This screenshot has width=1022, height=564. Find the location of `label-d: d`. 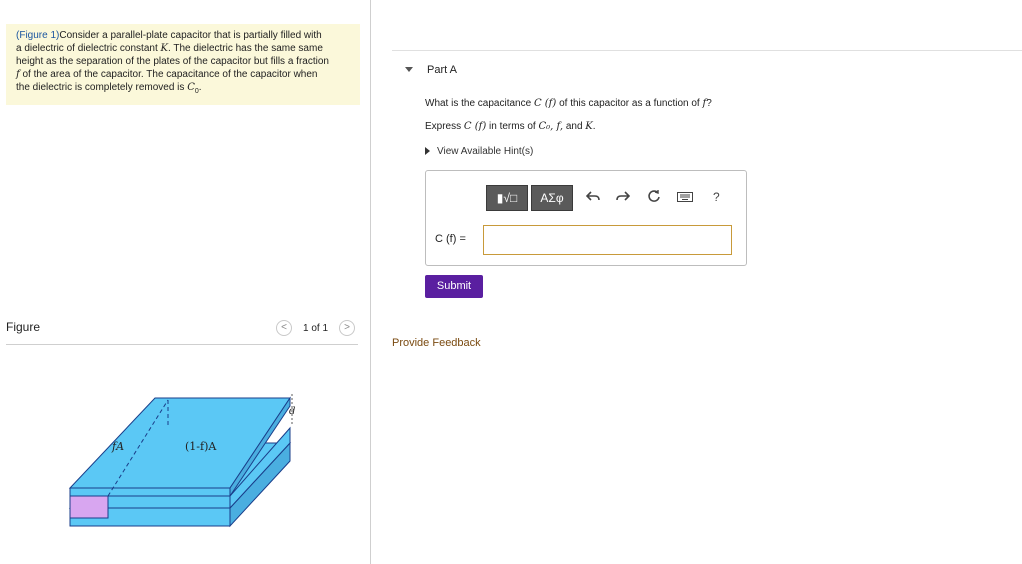

label-d: d is located at coordinates (292, 411).